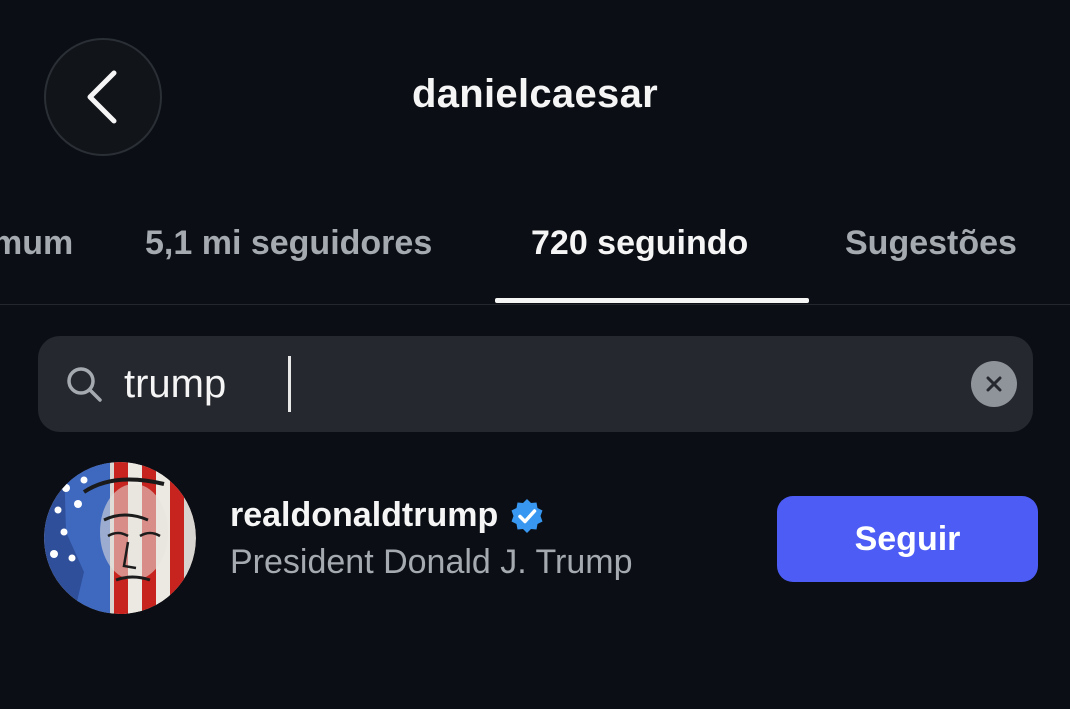 The height and width of the screenshot is (709, 1070). What do you see at coordinates (289, 384) in the screenshot?
I see `text-cursor` at bounding box center [289, 384].